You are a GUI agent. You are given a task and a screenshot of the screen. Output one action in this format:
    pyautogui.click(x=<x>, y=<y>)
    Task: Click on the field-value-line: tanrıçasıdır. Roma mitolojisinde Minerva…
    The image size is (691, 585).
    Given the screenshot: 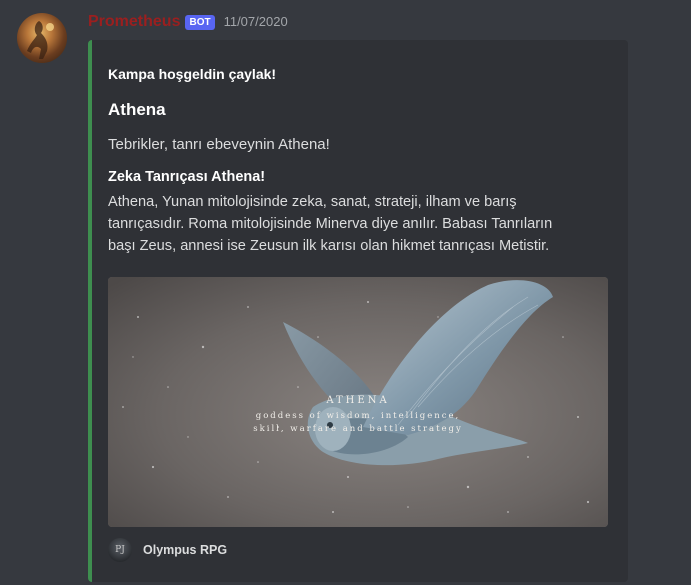 What is the action you would take?
    pyautogui.click(x=330, y=224)
    